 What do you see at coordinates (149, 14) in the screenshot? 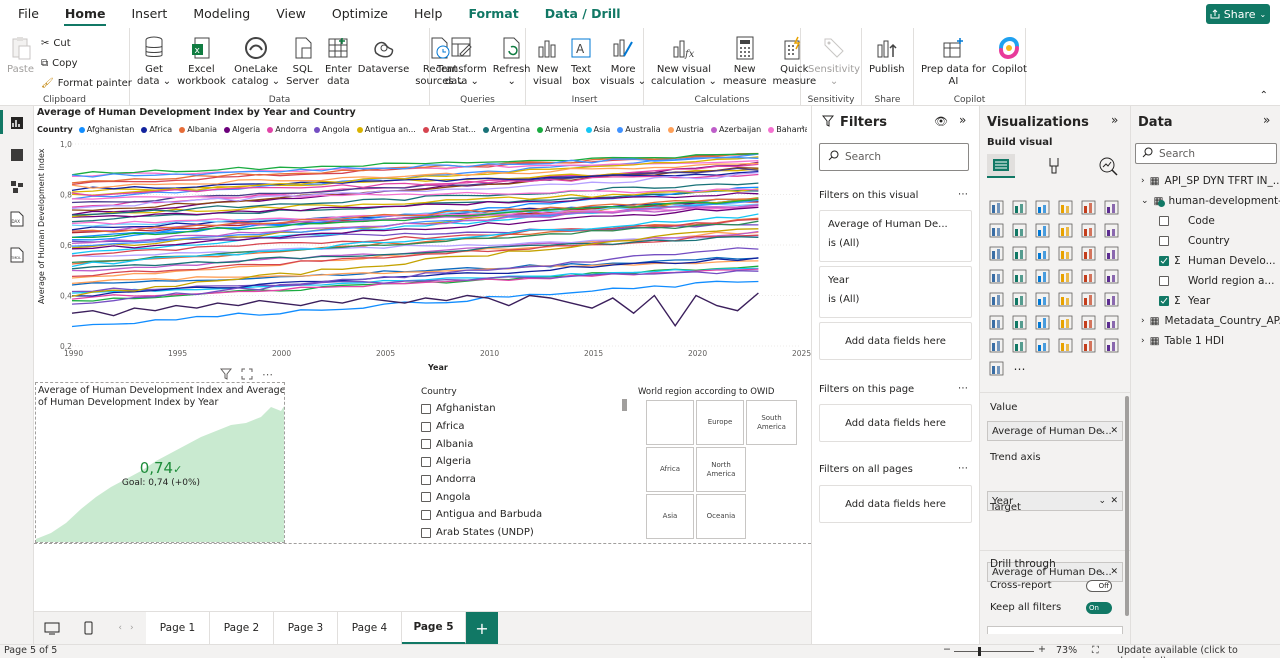
I see `tab-insert: Insert` at bounding box center [149, 14].